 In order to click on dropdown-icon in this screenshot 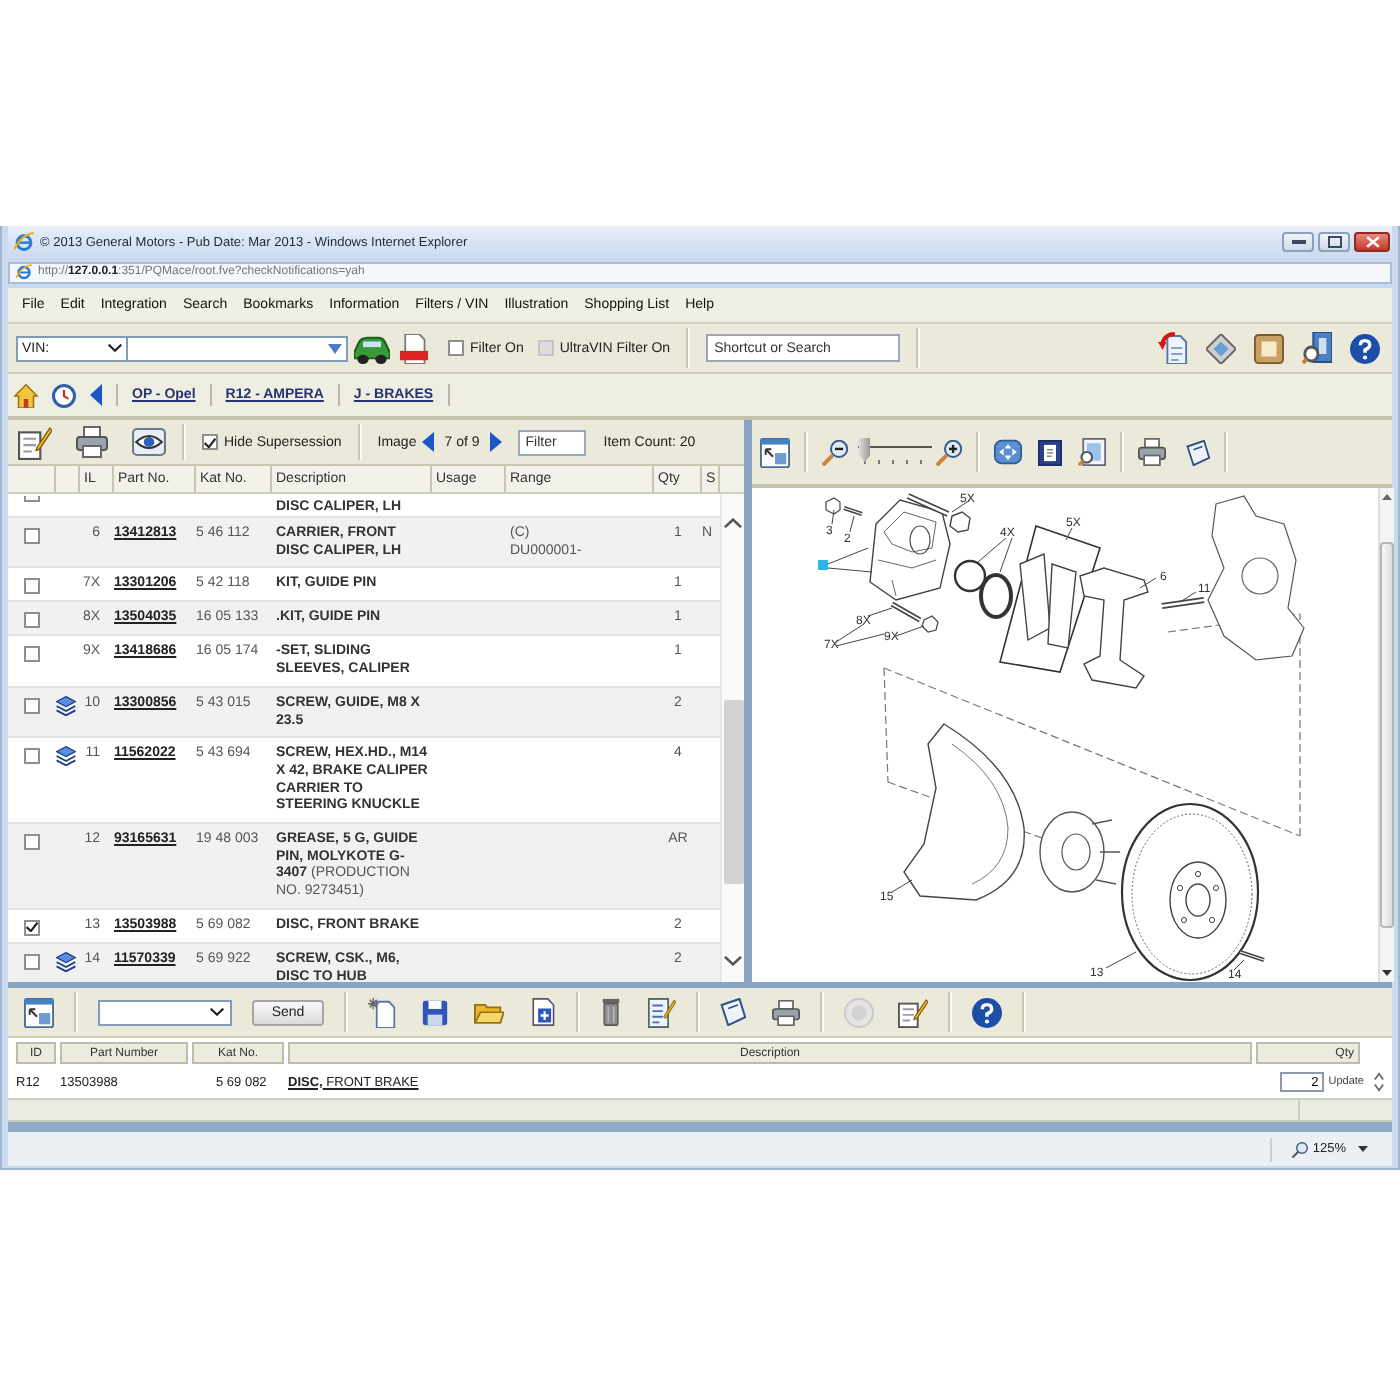, I will do `click(335, 348)`.